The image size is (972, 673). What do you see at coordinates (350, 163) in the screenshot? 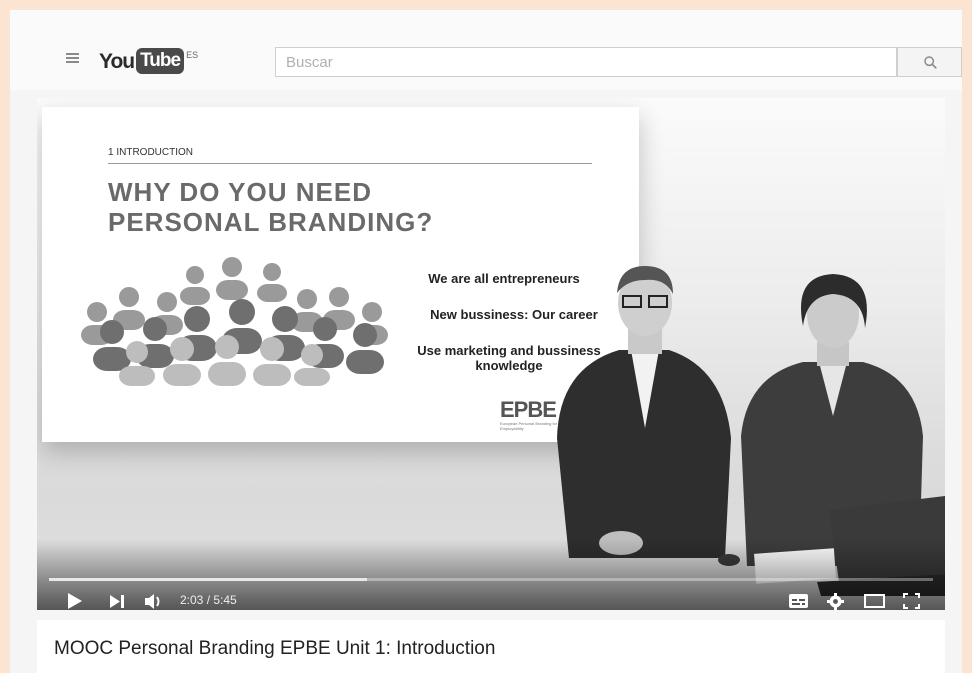
I see `slide-divider` at bounding box center [350, 163].